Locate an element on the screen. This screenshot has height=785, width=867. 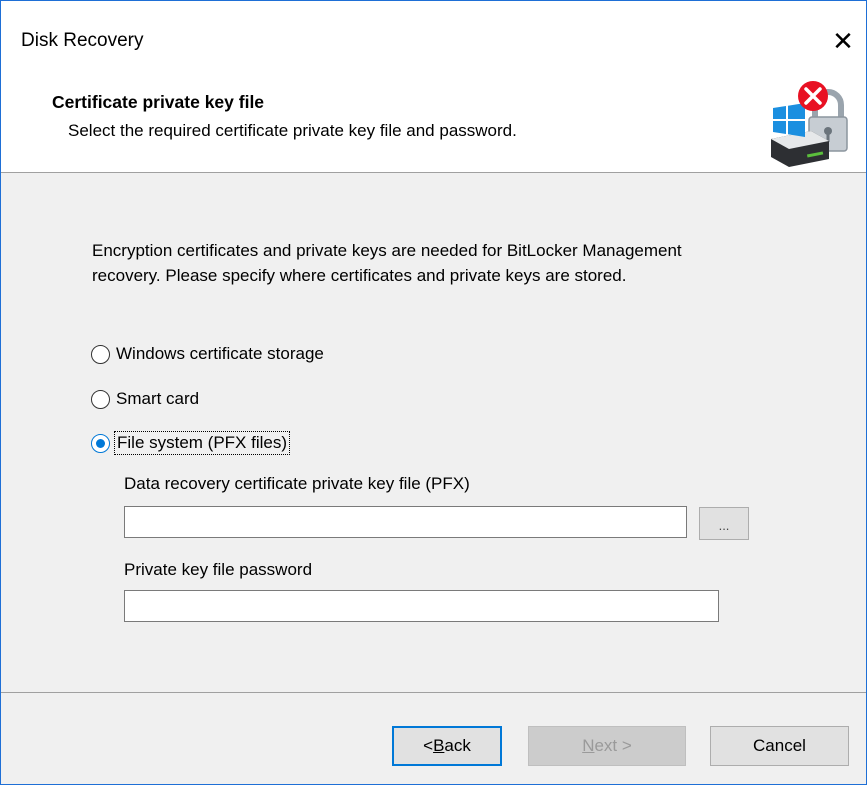
radio-file-system: File system (PFX files) is located at coordinates (191, 443).